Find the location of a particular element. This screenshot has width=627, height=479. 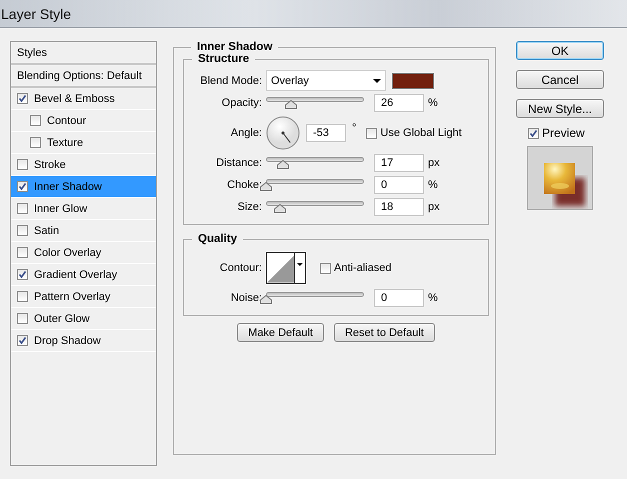

dialog-button: OK is located at coordinates (560, 50).